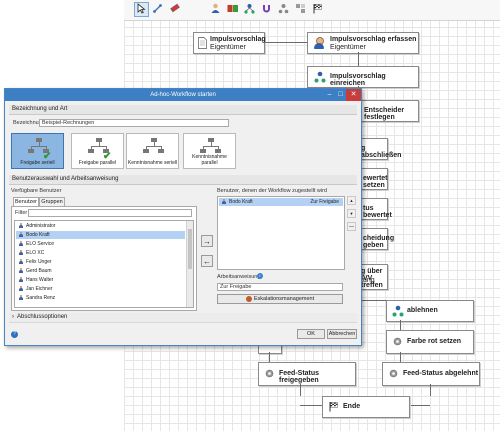 This screenshot has width=500, height=431. Describe the element at coordinates (238, 39) in the screenshot. I see `node-title: Impulsvorschlag` at that location.